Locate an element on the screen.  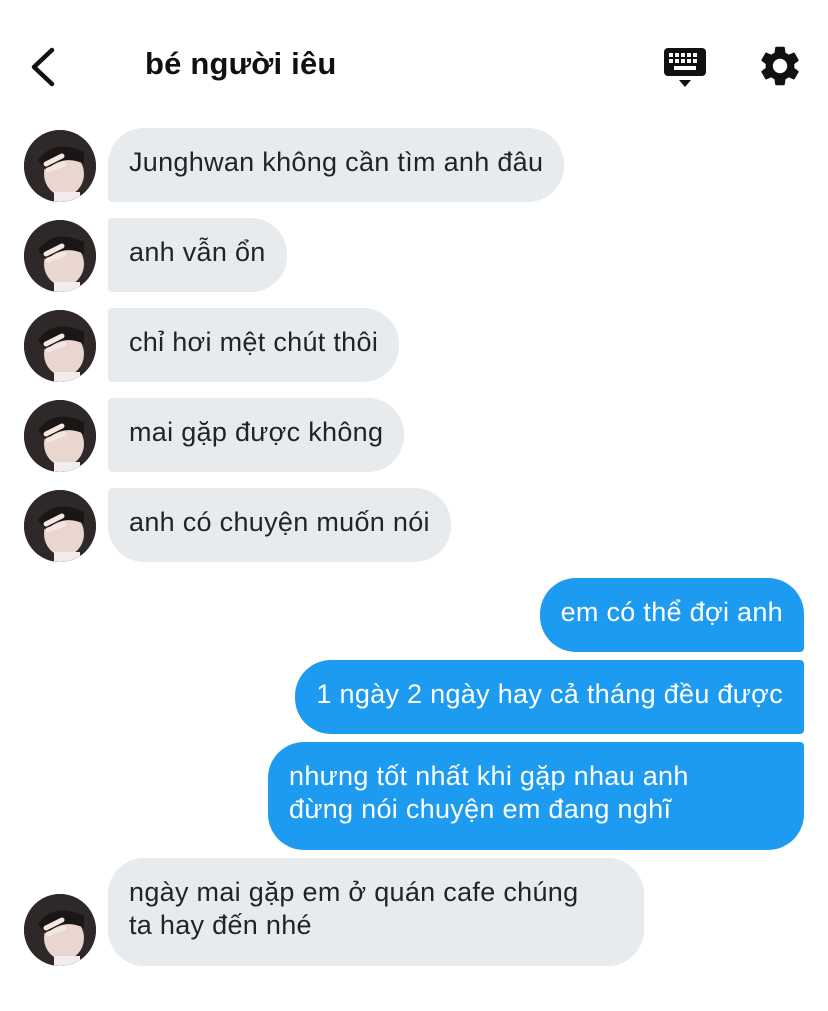
gear-icon is located at coordinates (780, 66).